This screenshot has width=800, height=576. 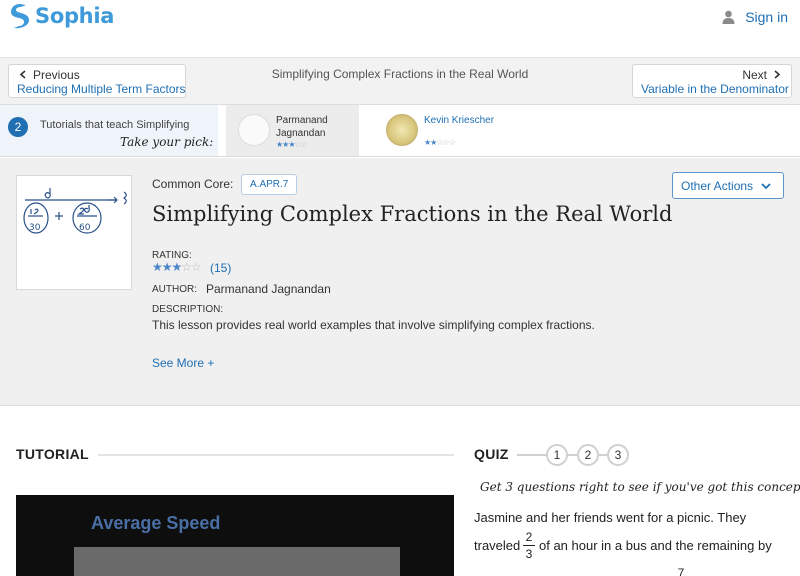 What do you see at coordinates (557, 455) in the screenshot?
I see `quiz-question-1: 1` at bounding box center [557, 455].